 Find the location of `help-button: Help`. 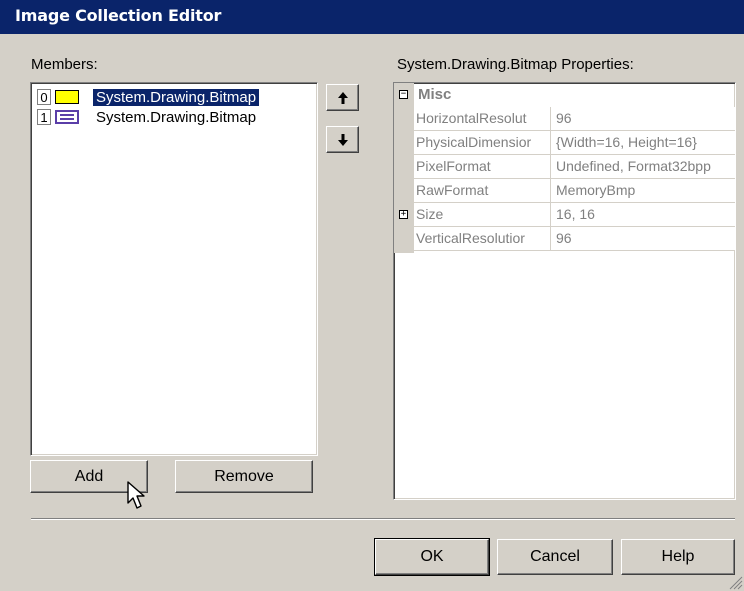

help-button: Help is located at coordinates (678, 557).